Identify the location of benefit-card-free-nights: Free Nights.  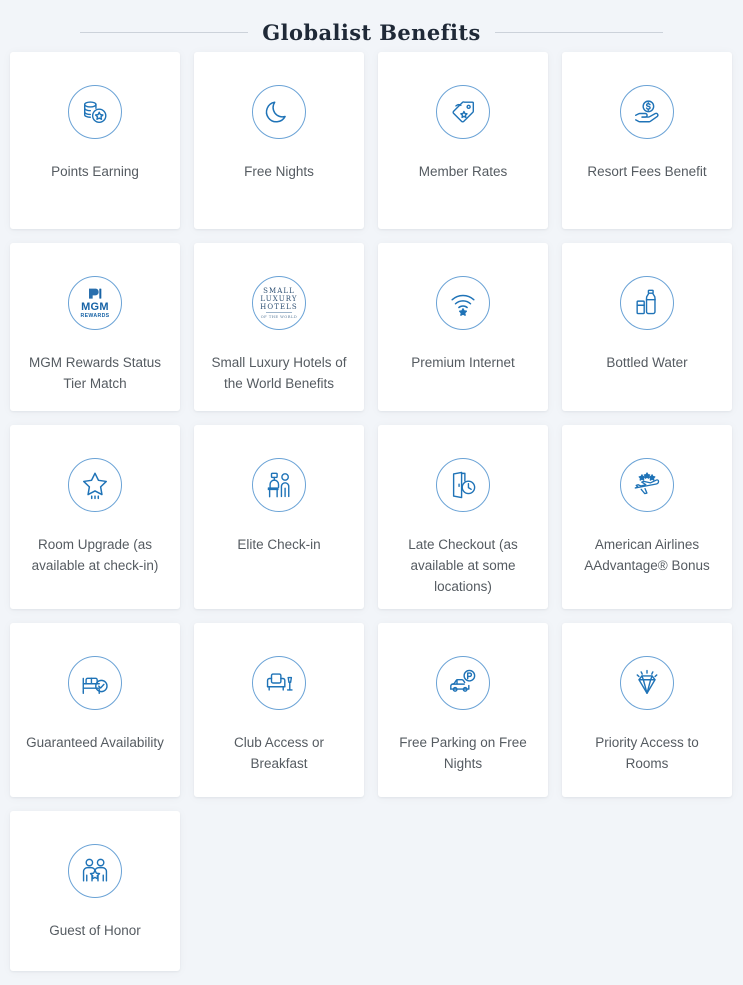
(279, 140).